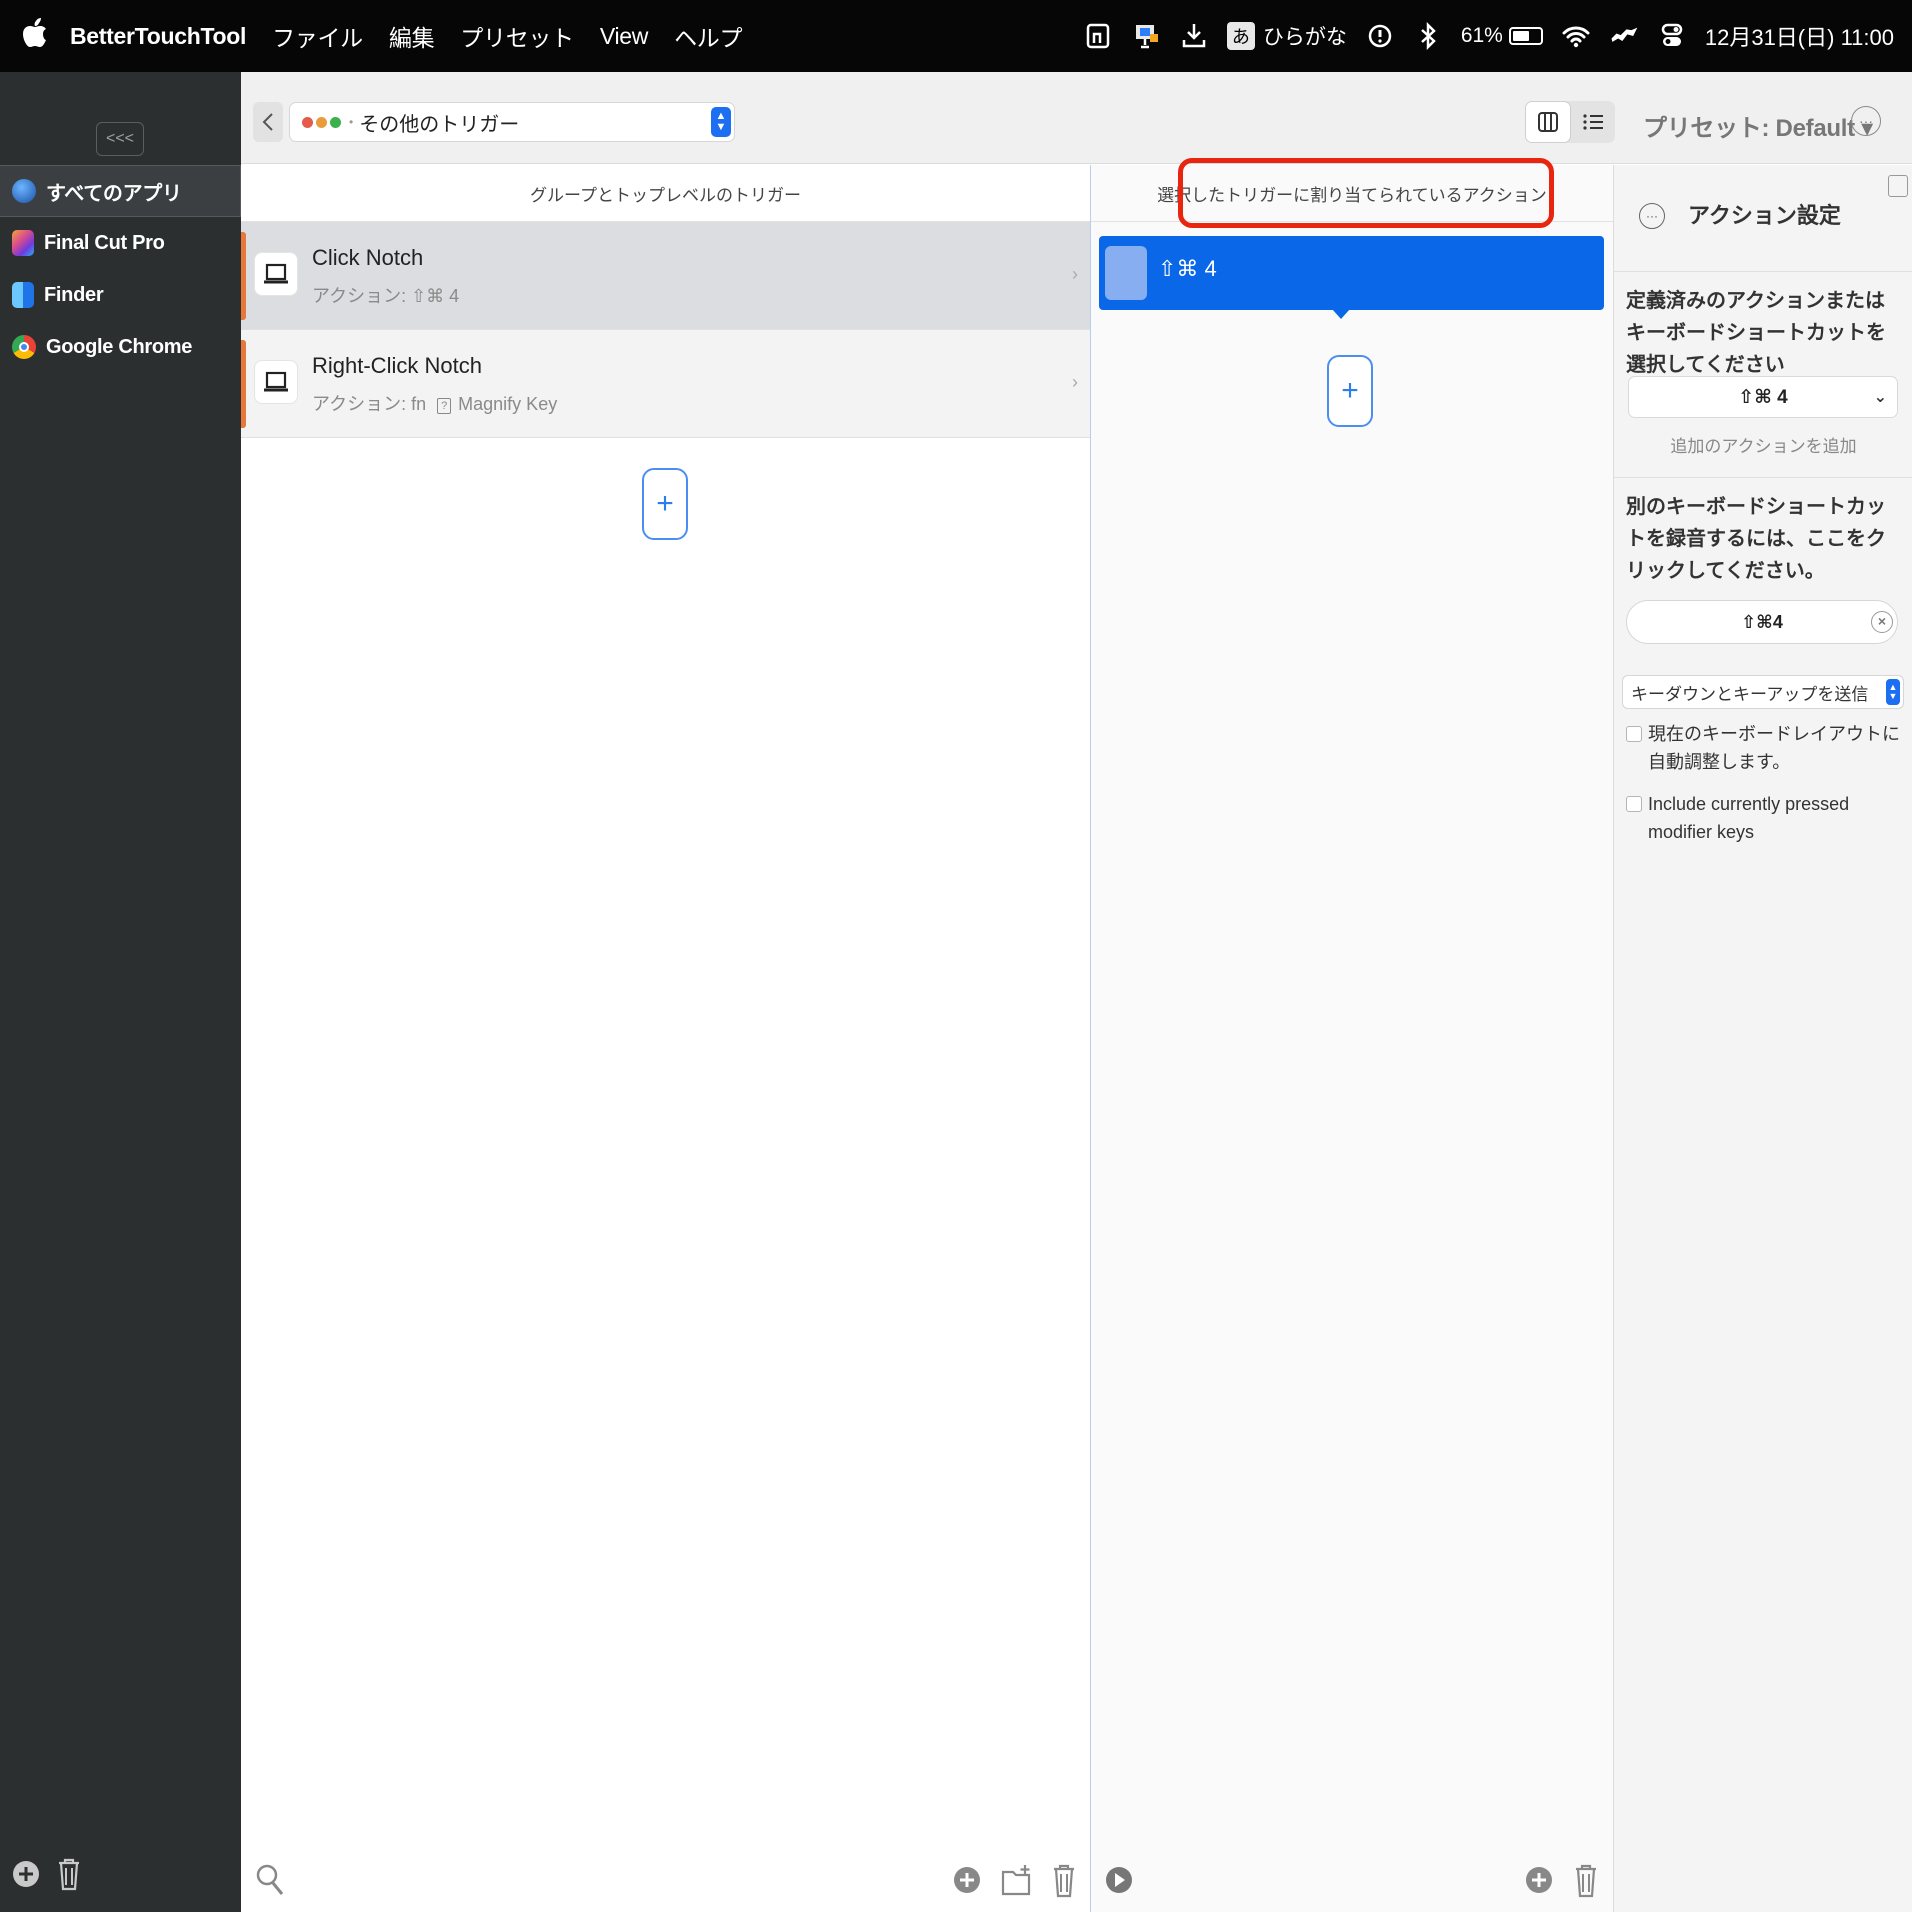 The width and height of the screenshot is (1912, 1912). What do you see at coordinates (1488, 36) in the screenshot?
I see `status-area: あ ひらがな 61% 12月31日(日) 11:00` at bounding box center [1488, 36].